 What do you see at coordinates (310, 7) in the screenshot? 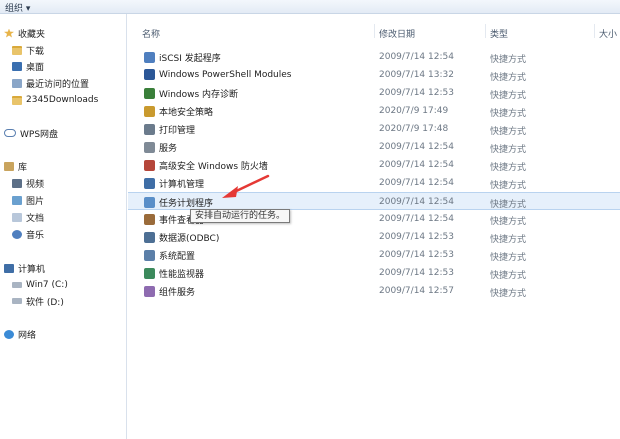
I see `toolbar: 组织 ▾` at bounding box center [310, 7].